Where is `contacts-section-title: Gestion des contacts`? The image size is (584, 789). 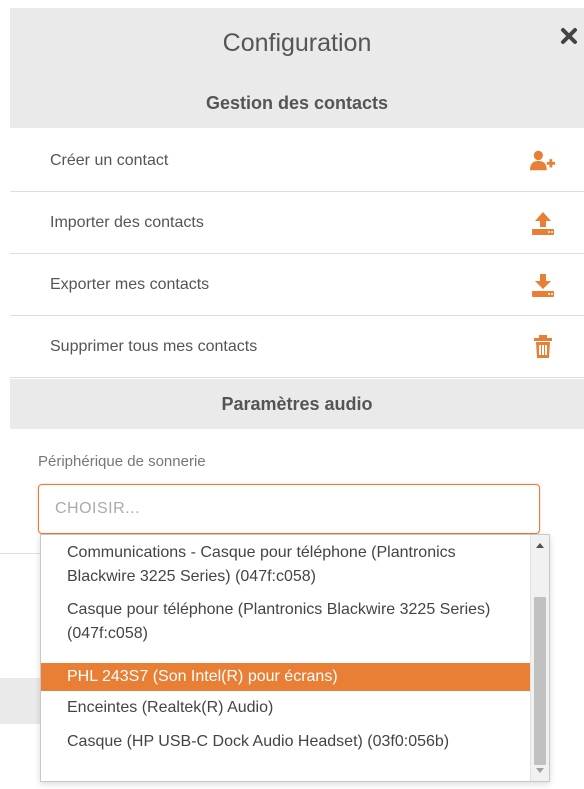
contacts-section-title: Gestion des contacts is located at coordinates (297, 102).